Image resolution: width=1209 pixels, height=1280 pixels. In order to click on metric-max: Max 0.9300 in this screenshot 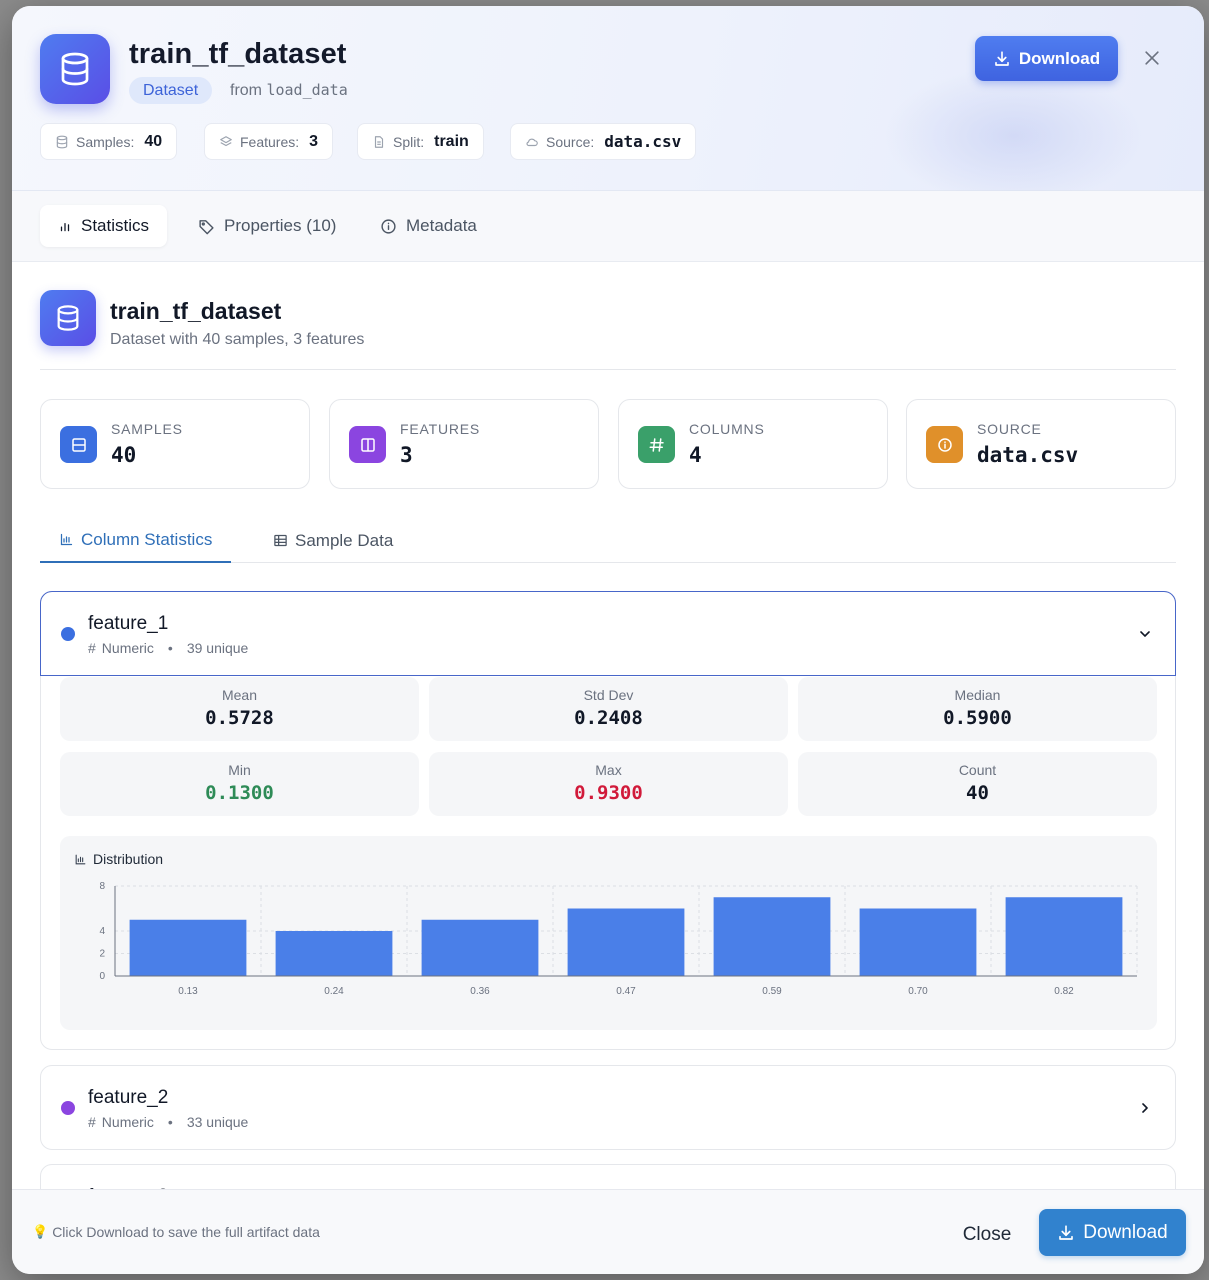, I will do `click(608, 784)`.